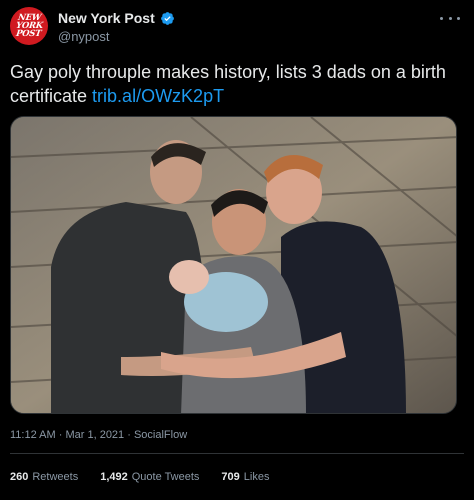 The height and width of the screenshot is (500, 474). Describe the element at coordinates (230, 477) in the screenshot. I see `stat-count: 709` at that location.